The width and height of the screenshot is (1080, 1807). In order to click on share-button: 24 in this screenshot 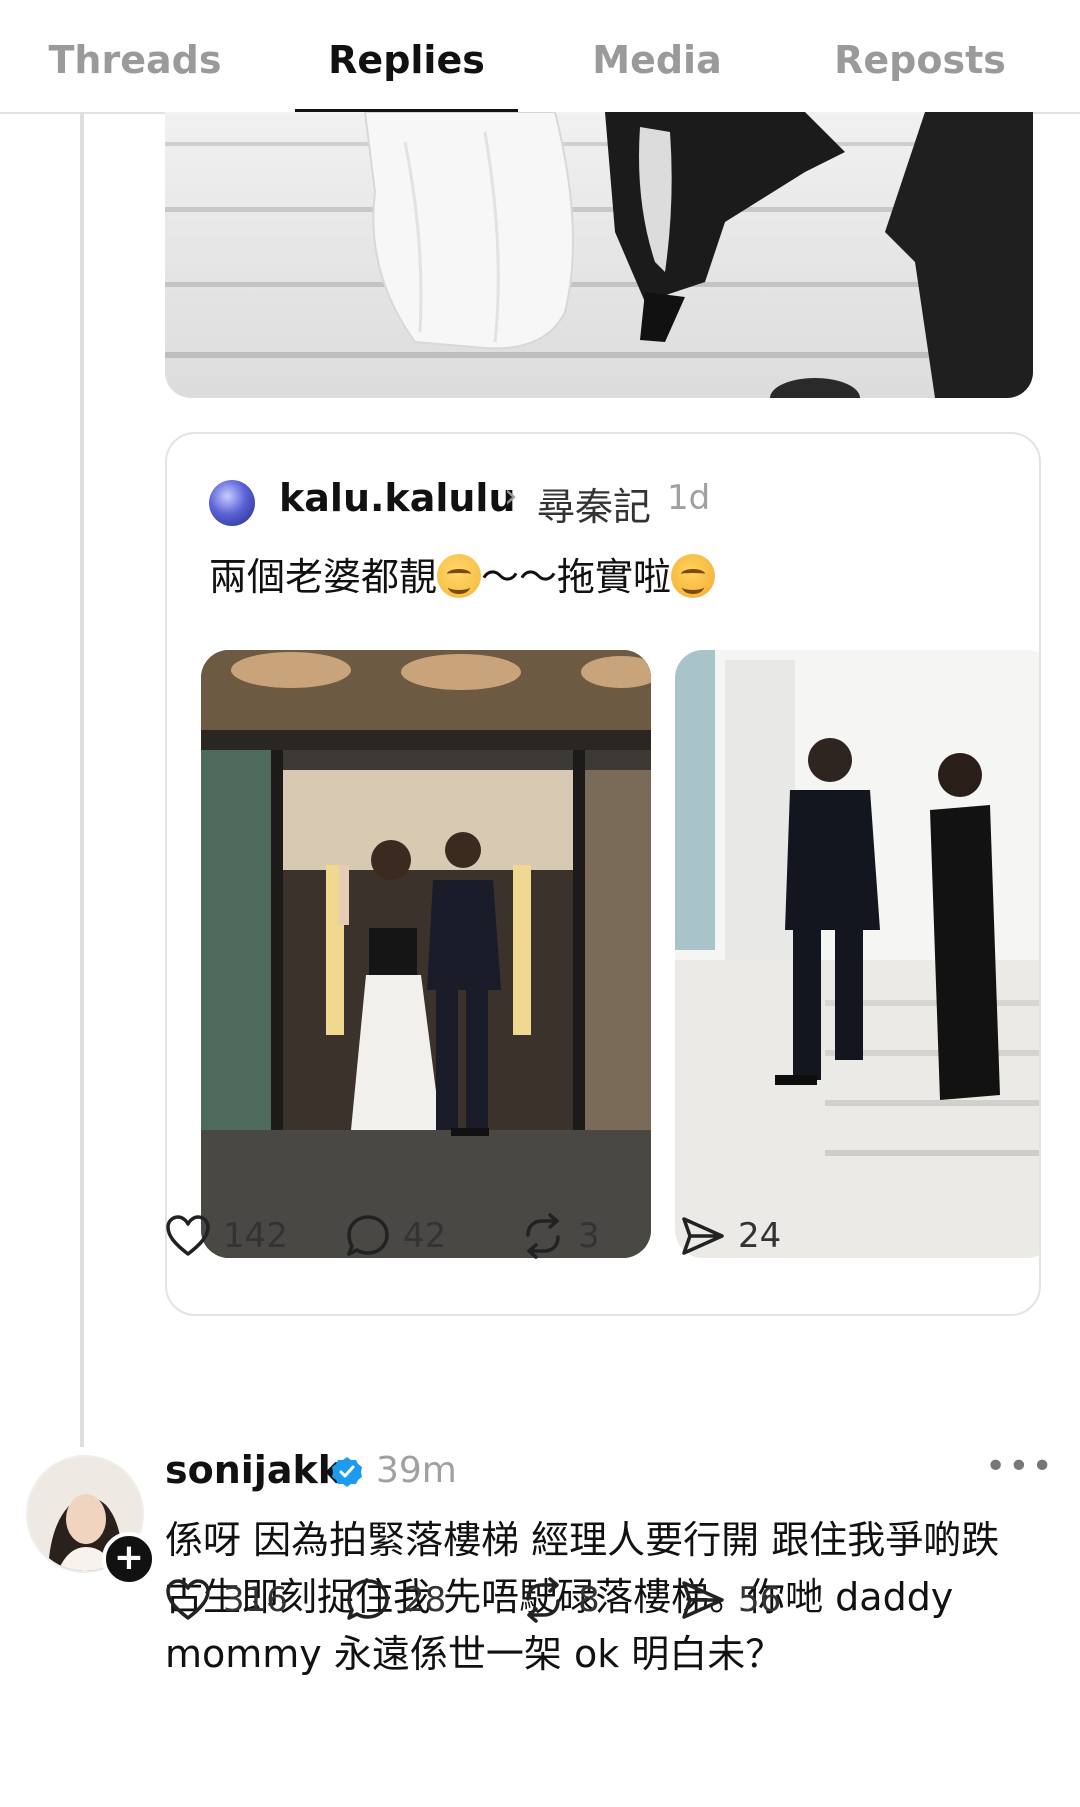, I will do `click(730, 1236)`.